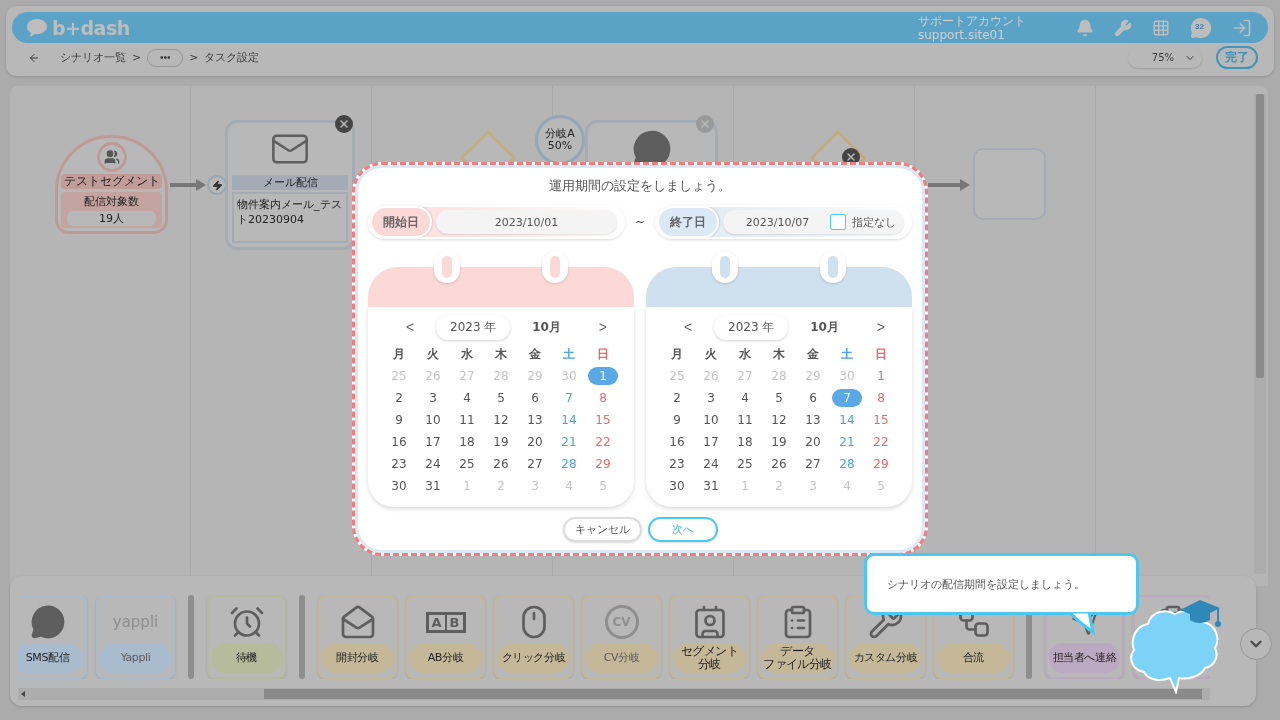 The height and width of the screenshot is (720, 1280). What do you see at coordinates (709, 637) in the screenshot?
I see `palette-item: セグメント 分岐` at bounding box center [709, 637].